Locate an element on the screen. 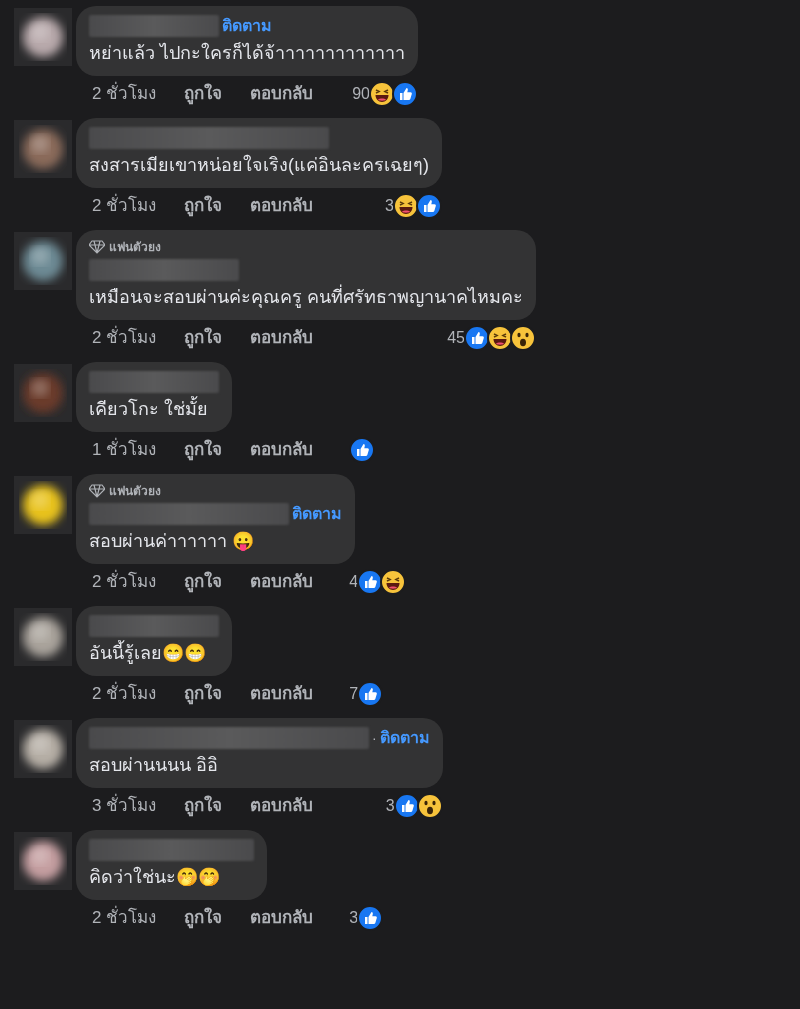 Image resolution: width=800 pixels, height=1009 pixels. reaction-count: 7 is located at coordinates (354, 694).